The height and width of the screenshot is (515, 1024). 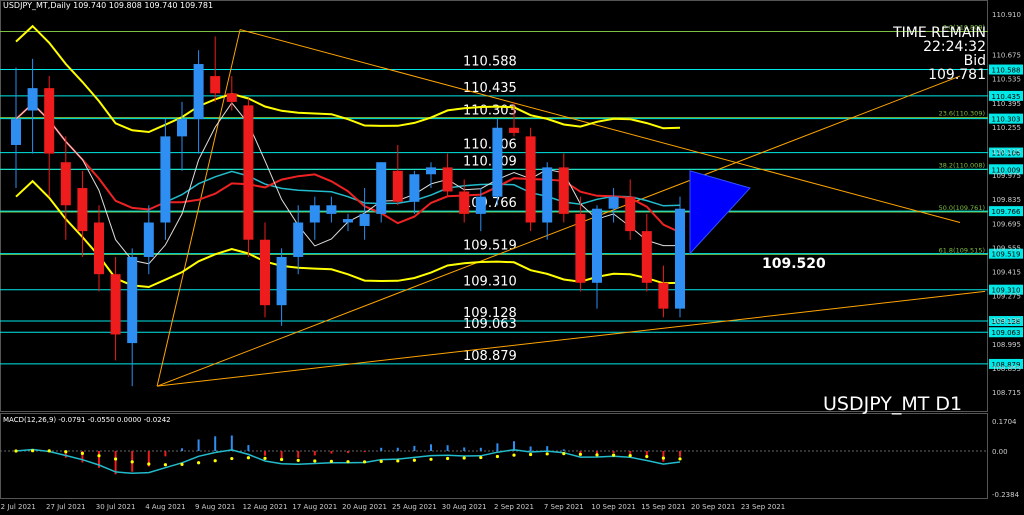 What do you see at coordinates (490, 62) in the screenshot?
I see `level-text-0: 110.588` at bounding box center [490, 62].